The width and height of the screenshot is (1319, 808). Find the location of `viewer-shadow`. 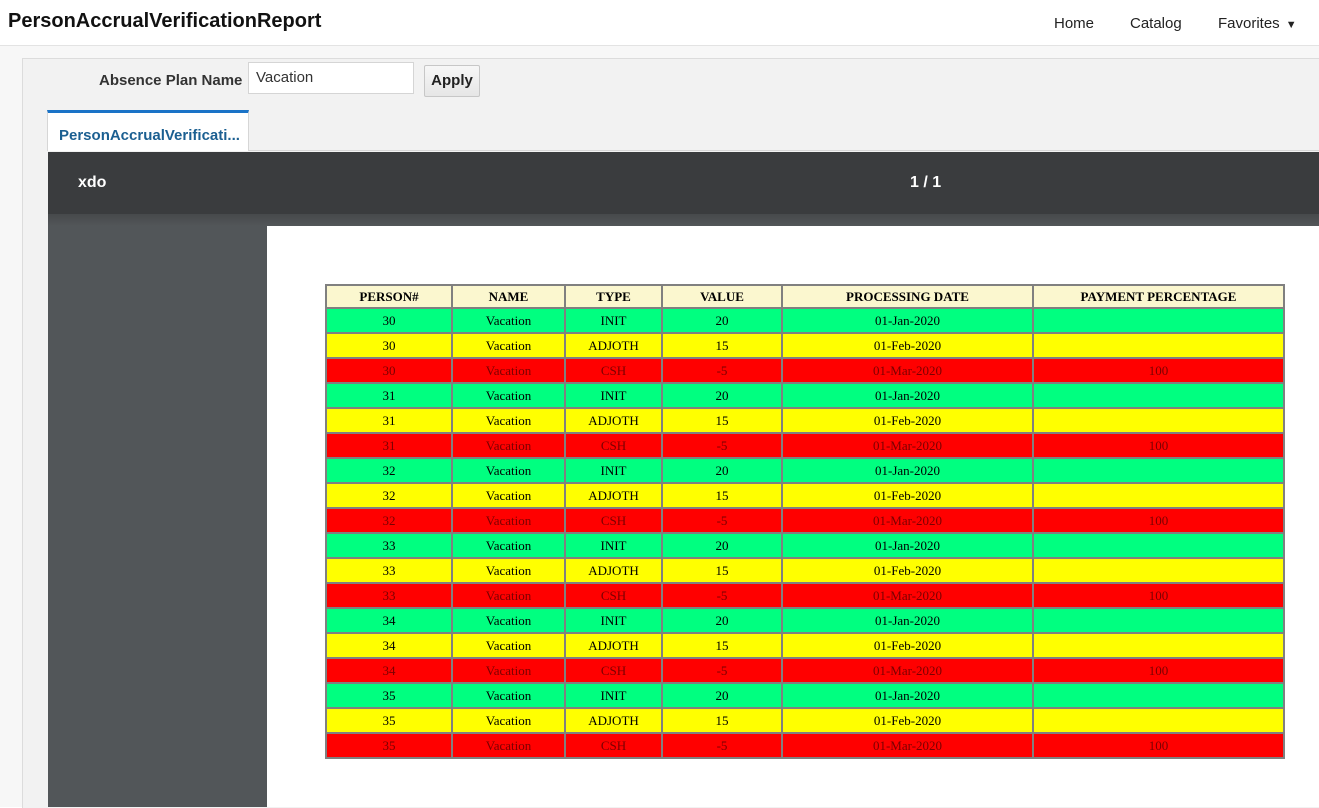

viewer-shadow is located at coordinates (683, 220).